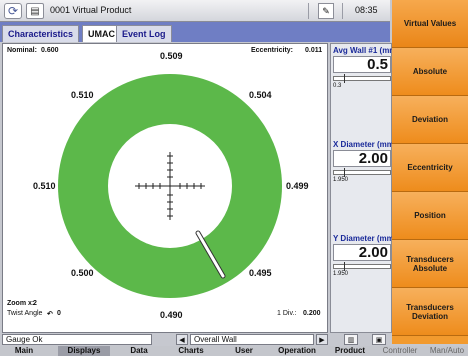  Describe the element at coordinates (379, 339) in the screenshot. I see `monitor-icon: ▣` at that location.